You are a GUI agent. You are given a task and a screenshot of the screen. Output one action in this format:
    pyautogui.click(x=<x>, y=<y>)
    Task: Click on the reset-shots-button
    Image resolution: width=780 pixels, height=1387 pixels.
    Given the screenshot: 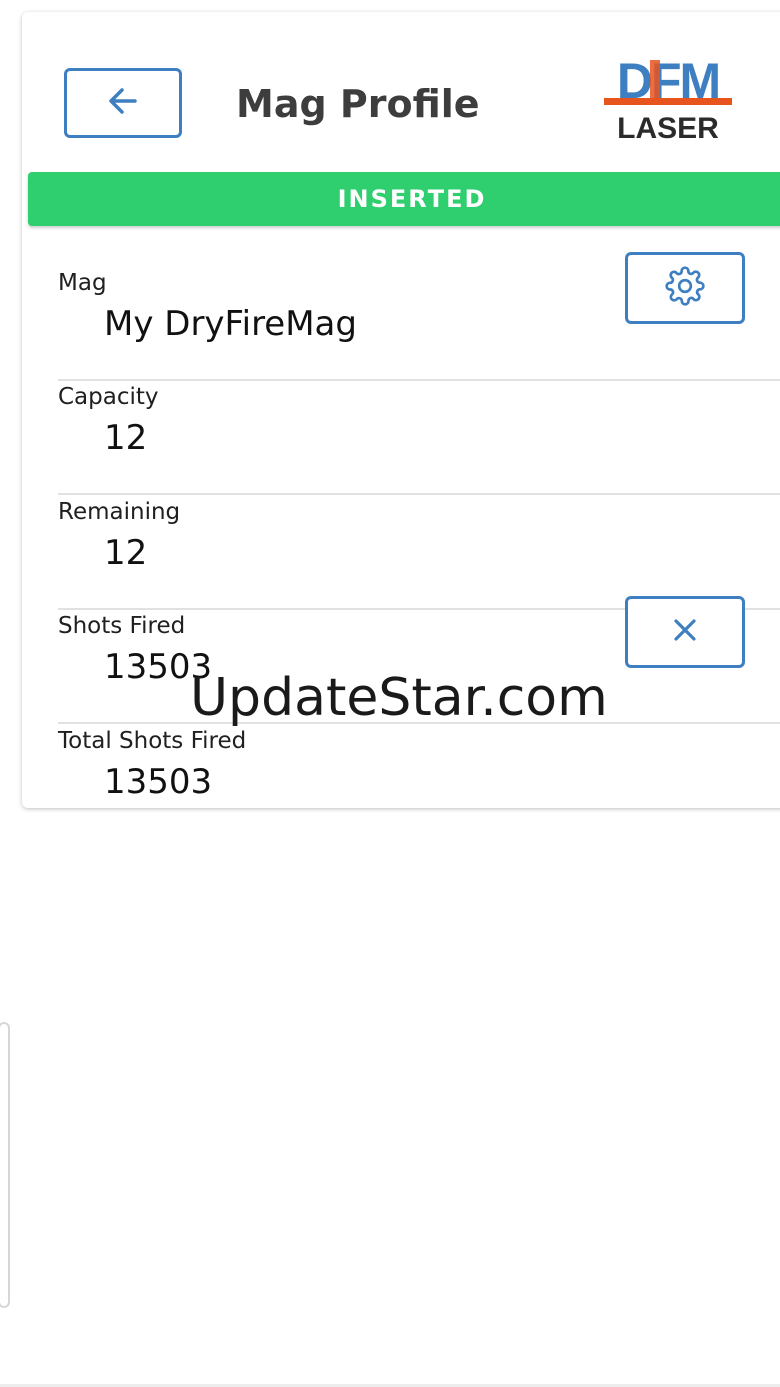 What is the action you would take?
    pyautogui.click(x=685, y=632)
    